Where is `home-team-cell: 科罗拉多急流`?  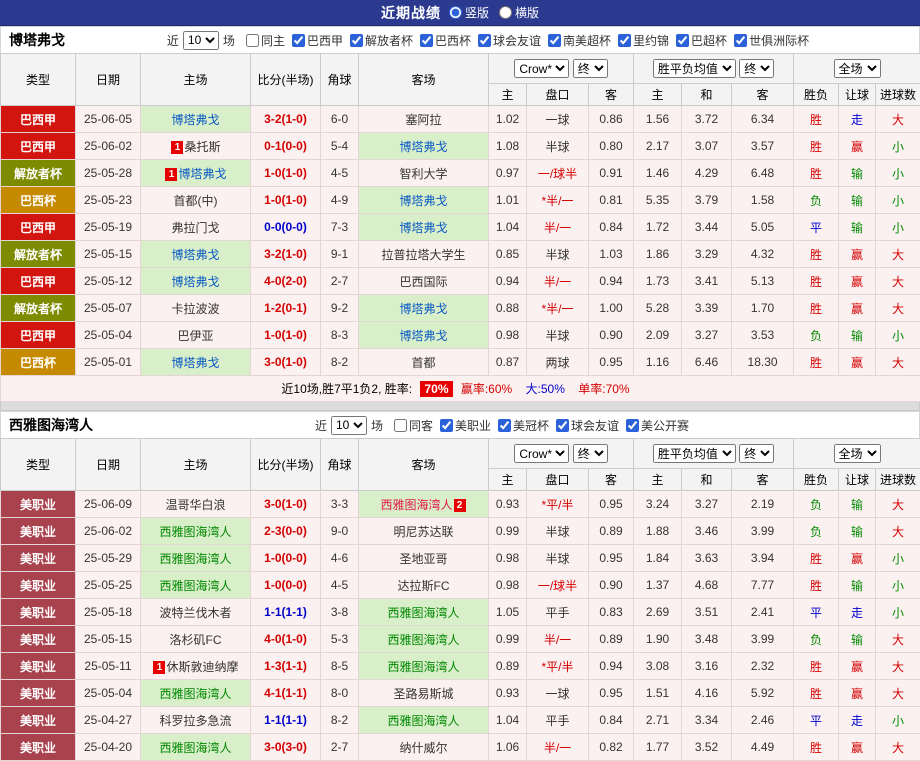 home-team-cell: 科罗拉多急流 is located at coordinates (196, 720).